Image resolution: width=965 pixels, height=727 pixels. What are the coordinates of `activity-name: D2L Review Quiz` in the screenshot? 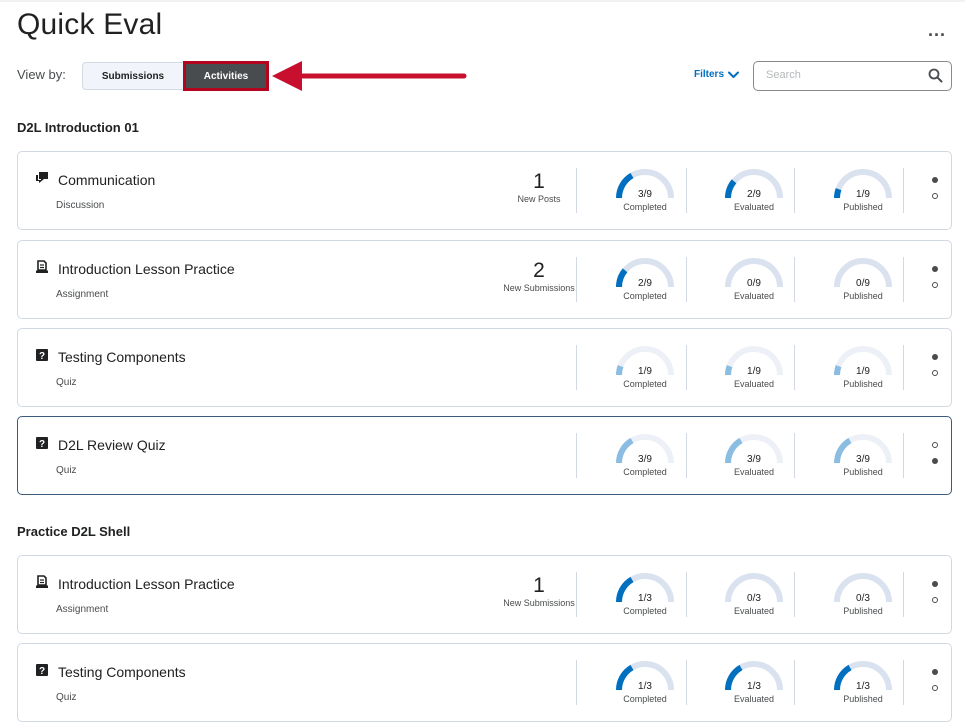 It's located at (112, 445).